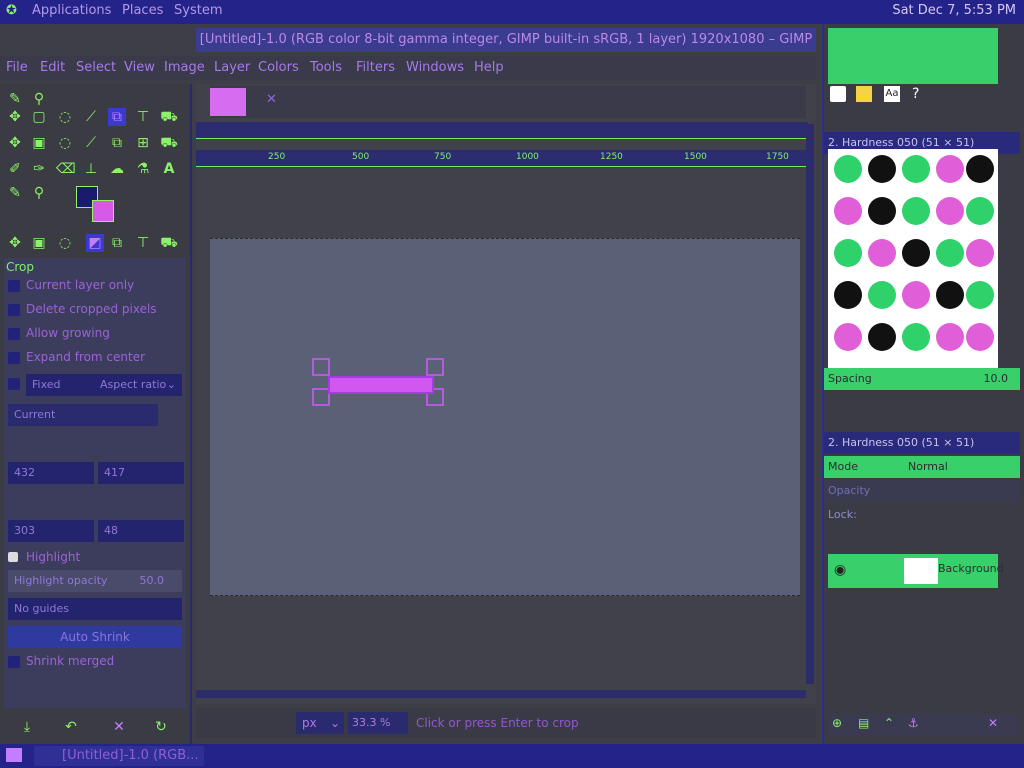 This screenshot has height=768, width=1024. Describe the element at coordinates (71, 10) in the screenshot. I see `applications-menu: Applications` at that location.